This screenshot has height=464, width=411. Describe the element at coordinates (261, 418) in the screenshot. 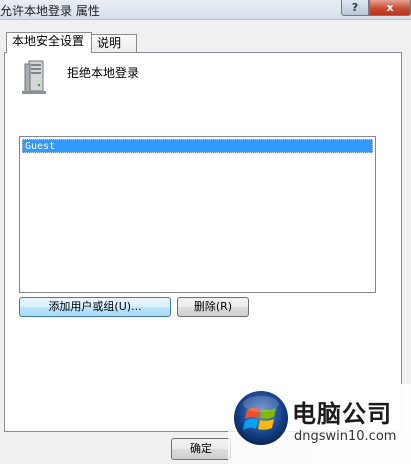

I see `windows-logo-icon` at that location.